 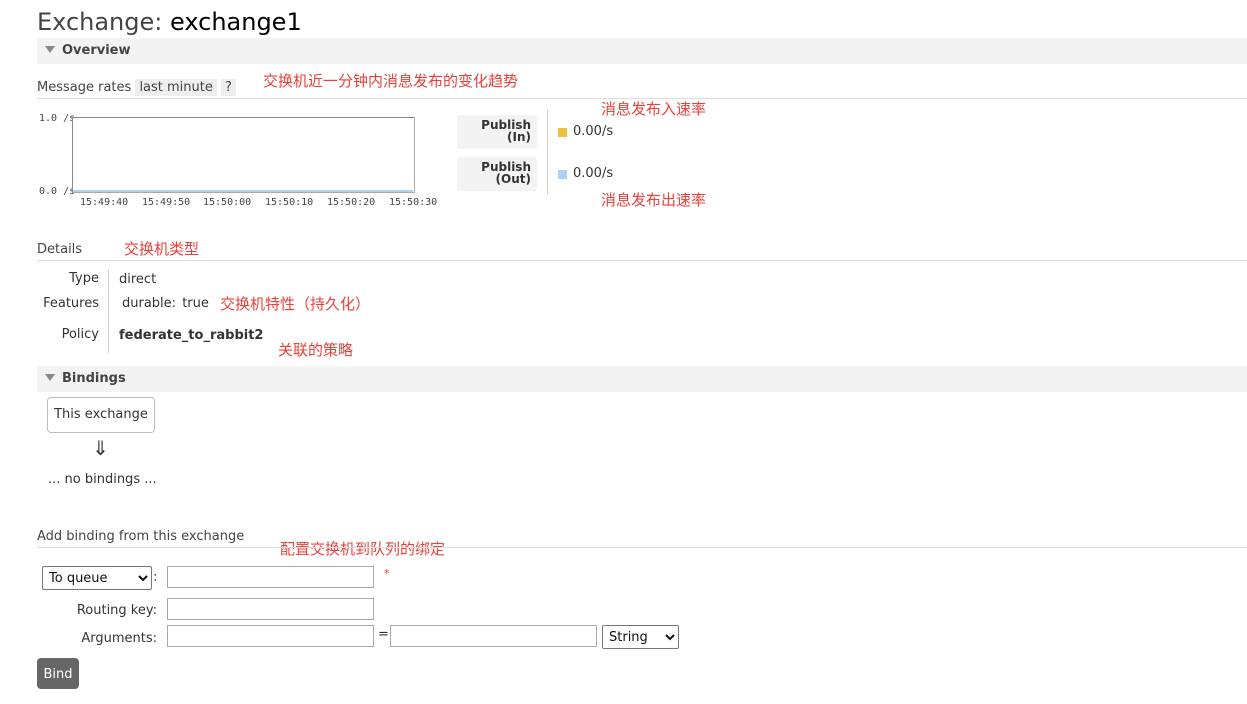 I want to click on message-rates-header: Message rates last minute ?, so click(x=136, y=87).